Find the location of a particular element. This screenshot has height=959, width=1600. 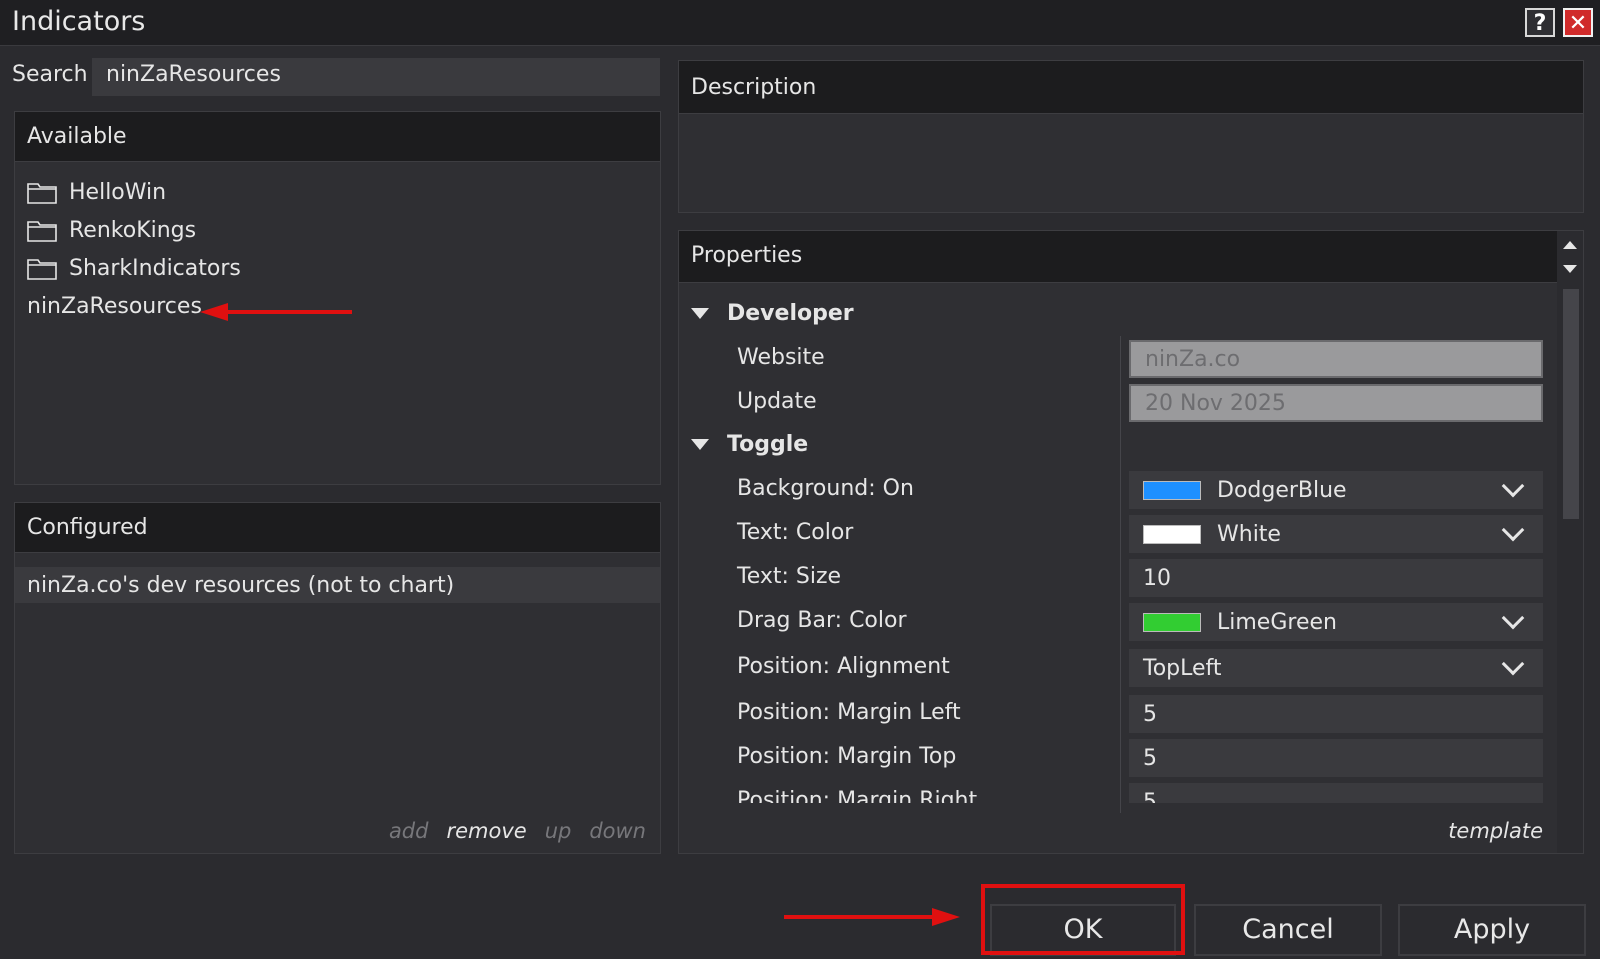

background-on-dropdown: DodgerBlue is located at coordinates (1336, 490).